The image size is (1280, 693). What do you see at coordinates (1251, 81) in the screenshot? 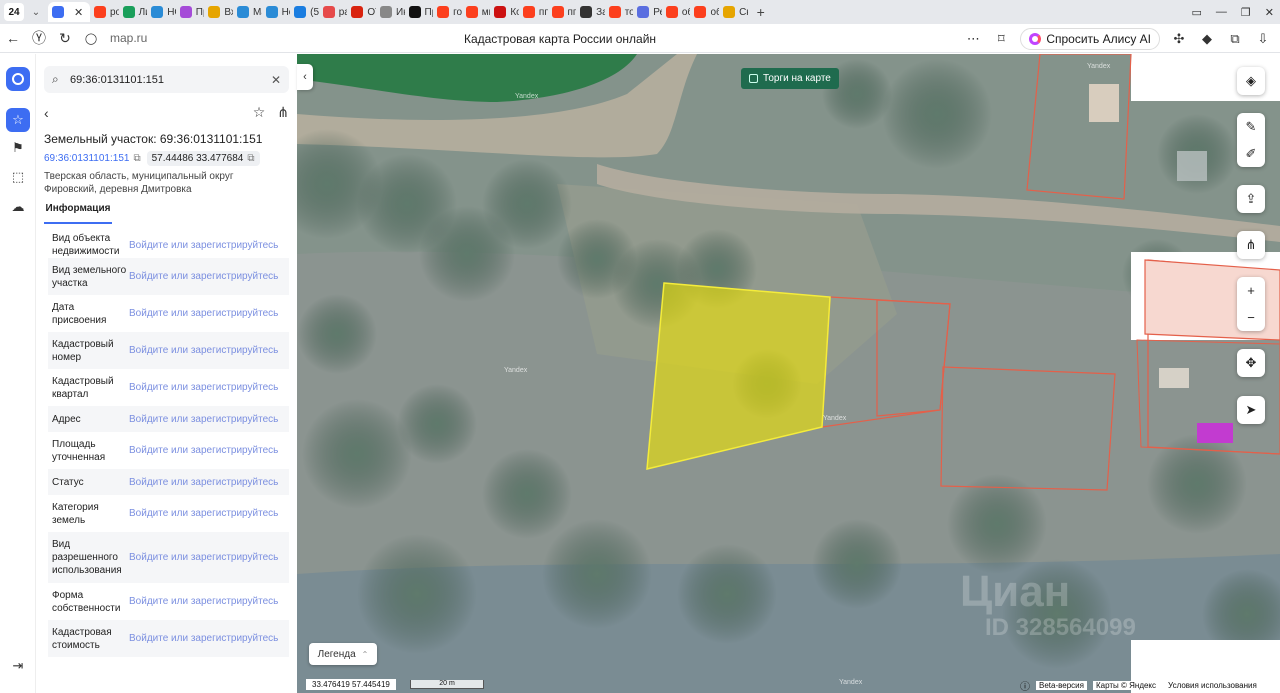
I see `layers-button: ◈` at bounding box center [1251, 81].